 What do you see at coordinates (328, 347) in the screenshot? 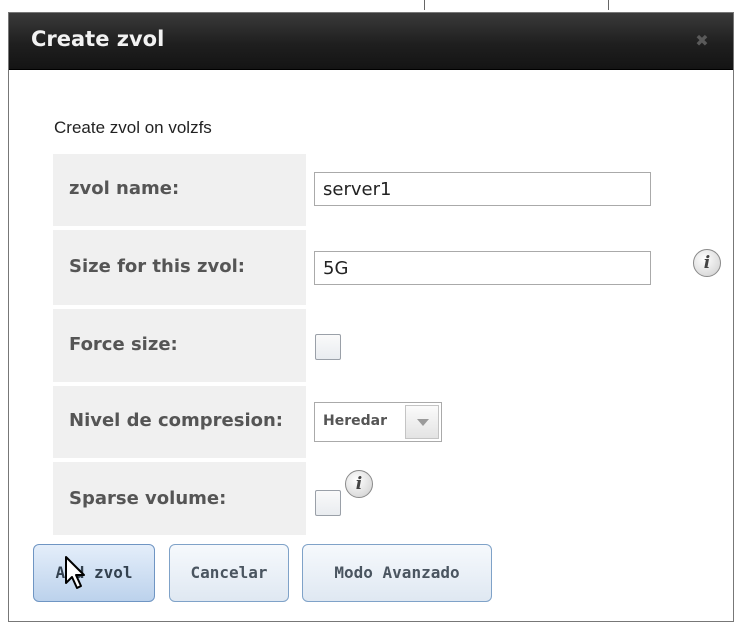
I see `force-size-checkbox` at bounding box center [328, 347].